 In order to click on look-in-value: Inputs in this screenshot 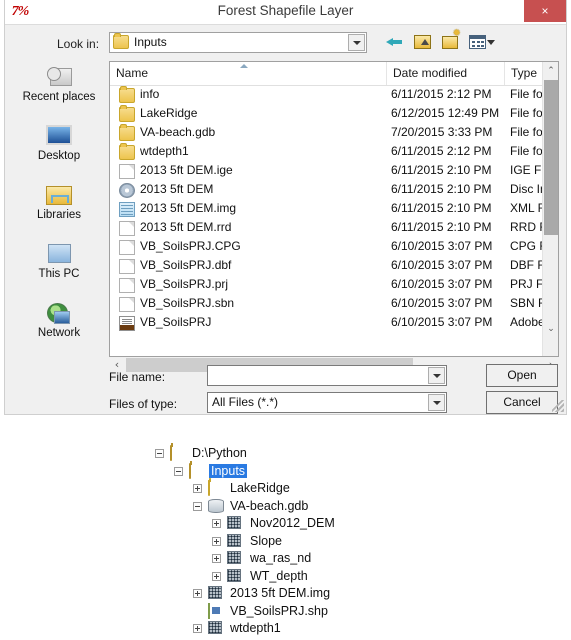, I will do `click(150, 42)`.